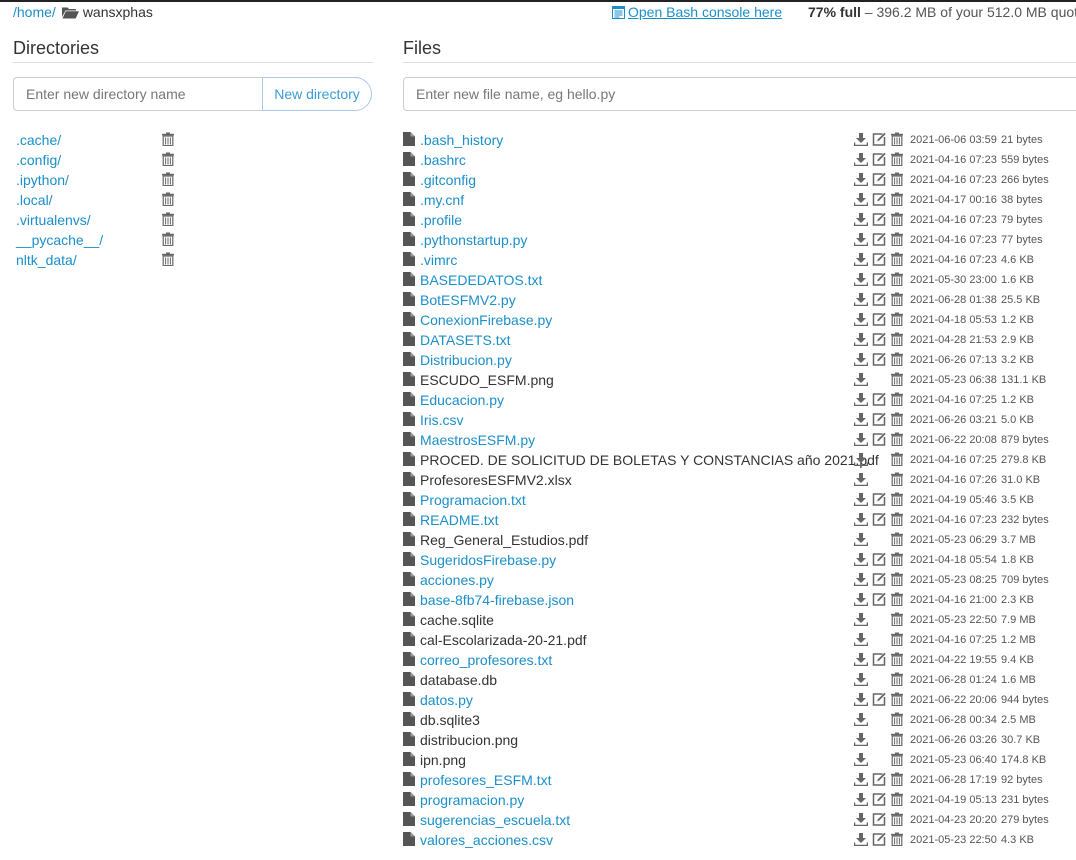 The height and width of the screenshot is (860, 1076). Describe the element at coordinates (472, 800) in the screenshot. I see `file-name-link: programacion.py` at that location.